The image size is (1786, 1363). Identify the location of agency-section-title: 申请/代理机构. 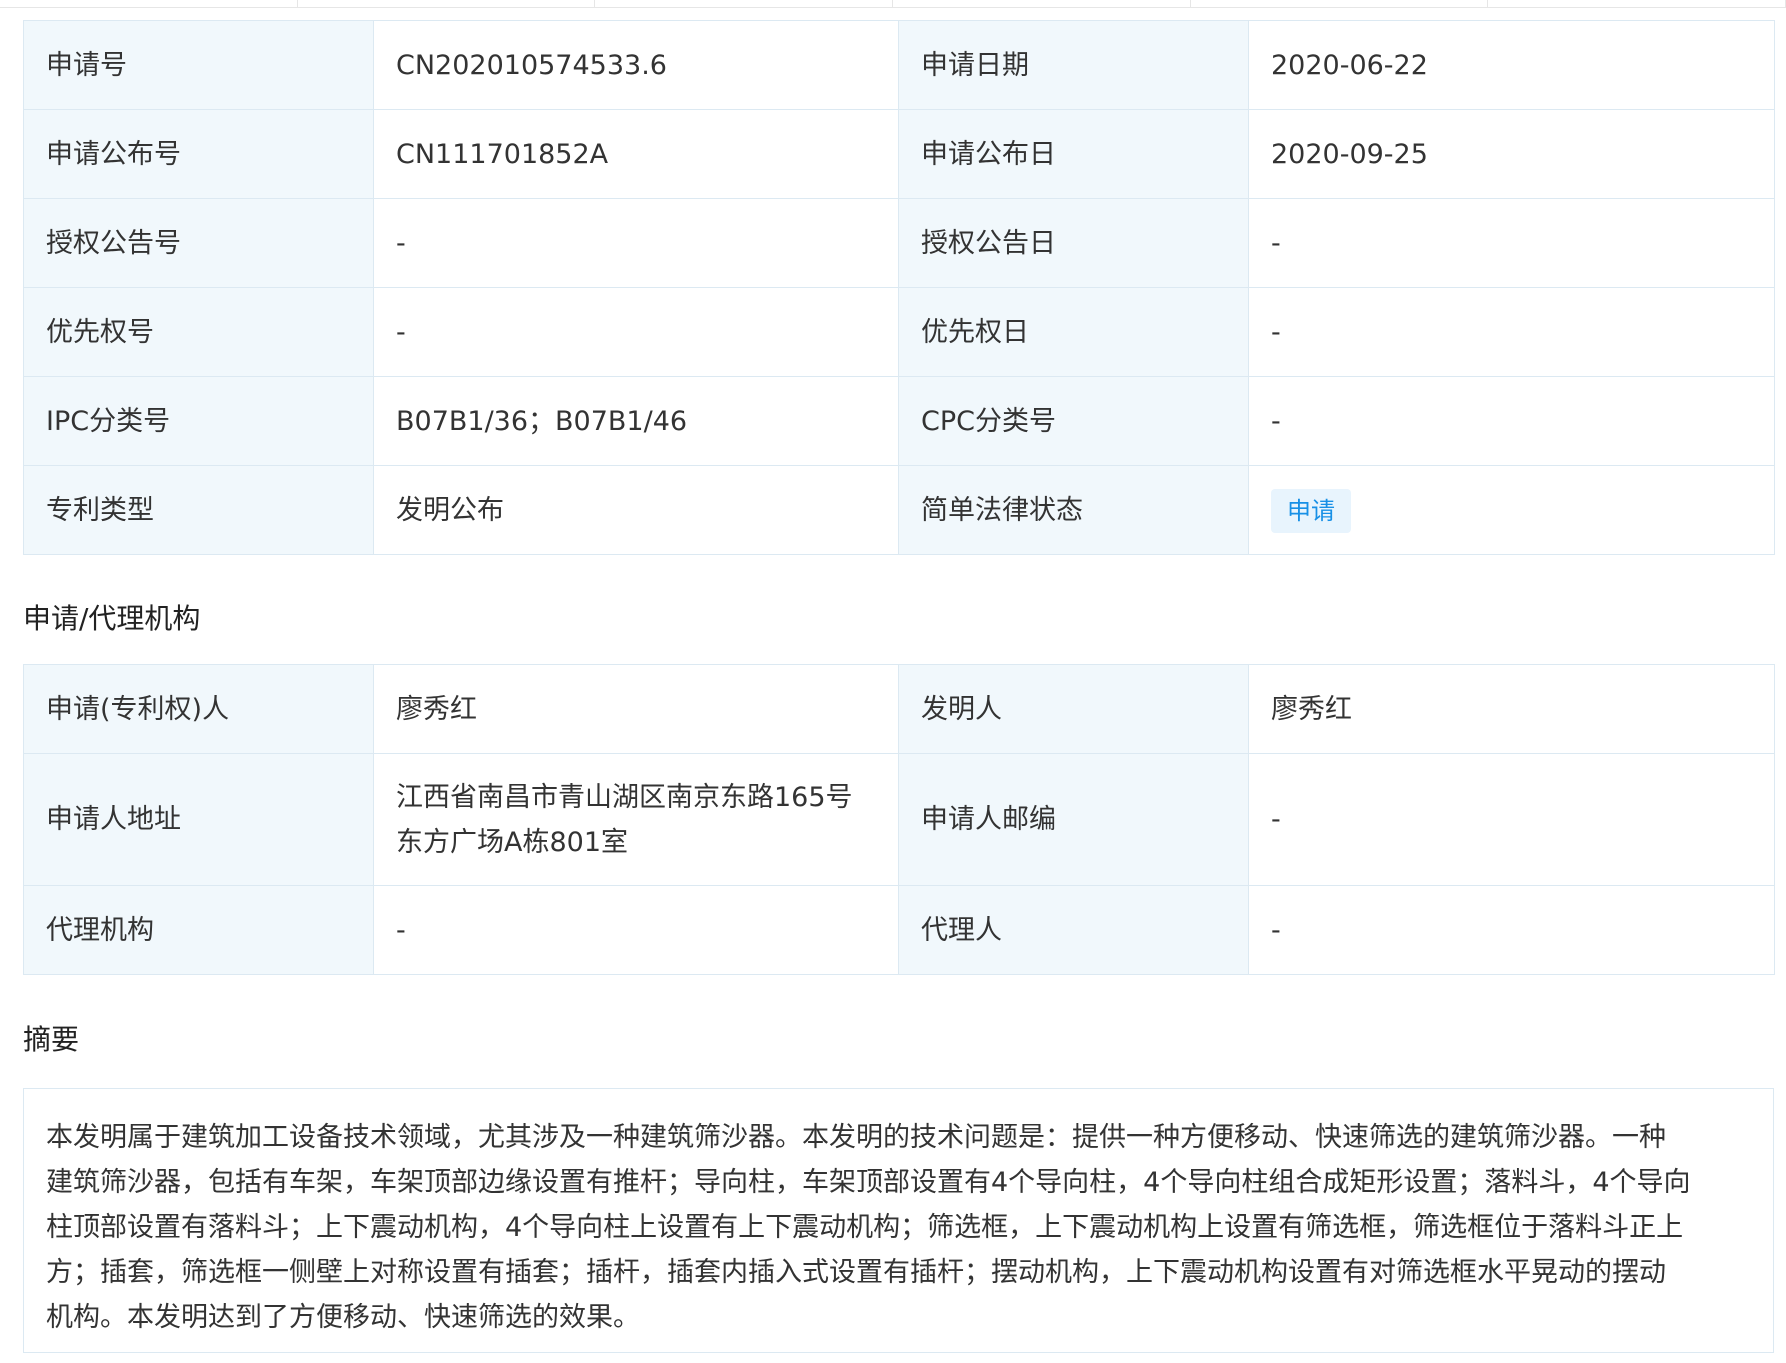
(112, 618).